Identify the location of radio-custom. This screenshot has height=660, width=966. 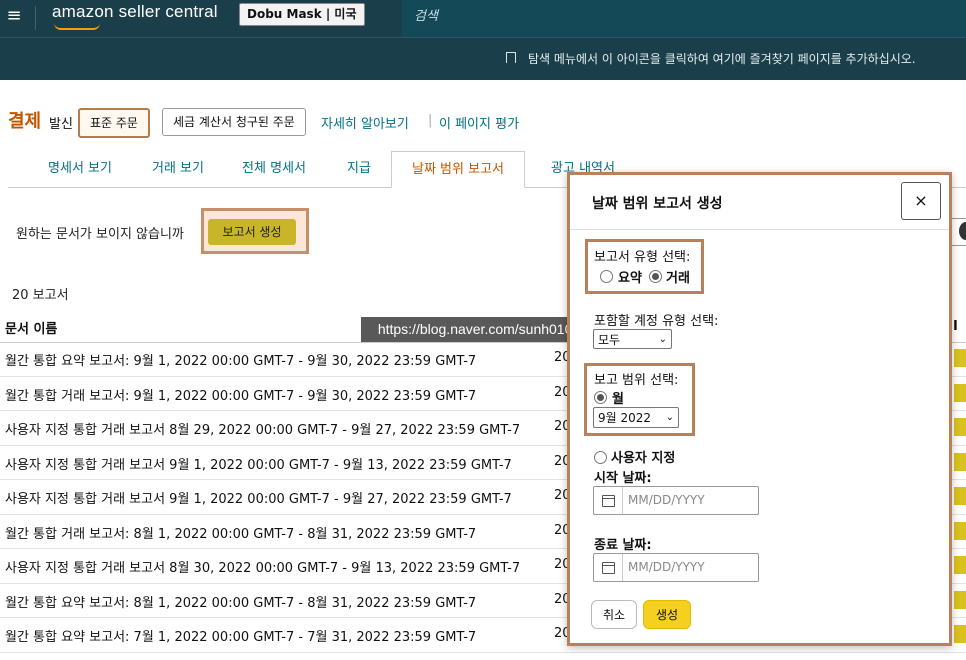
(600, 457).